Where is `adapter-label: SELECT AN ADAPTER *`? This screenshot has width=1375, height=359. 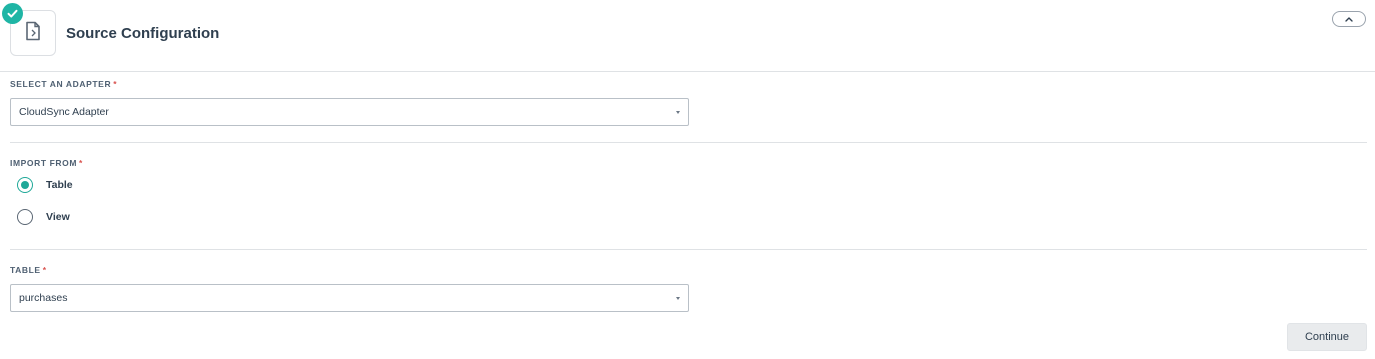 adapter-label: SELECT AN ADAPTER * is located at coordinates (63, 84).